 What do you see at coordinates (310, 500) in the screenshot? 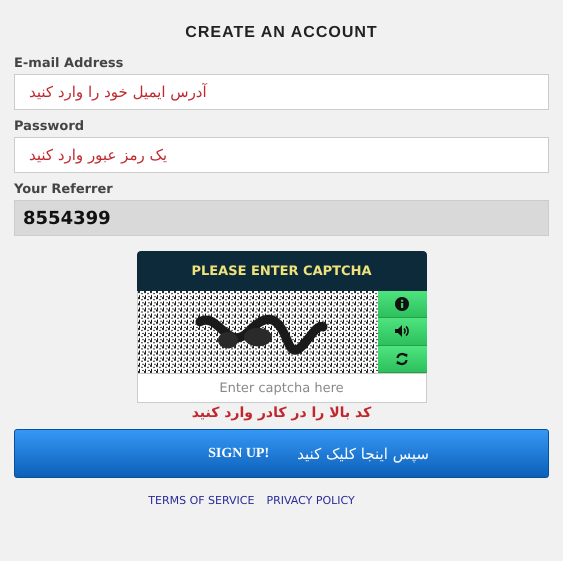
I see `footer-link: PRIVACY POLICY` at bounding box center [310, 500].